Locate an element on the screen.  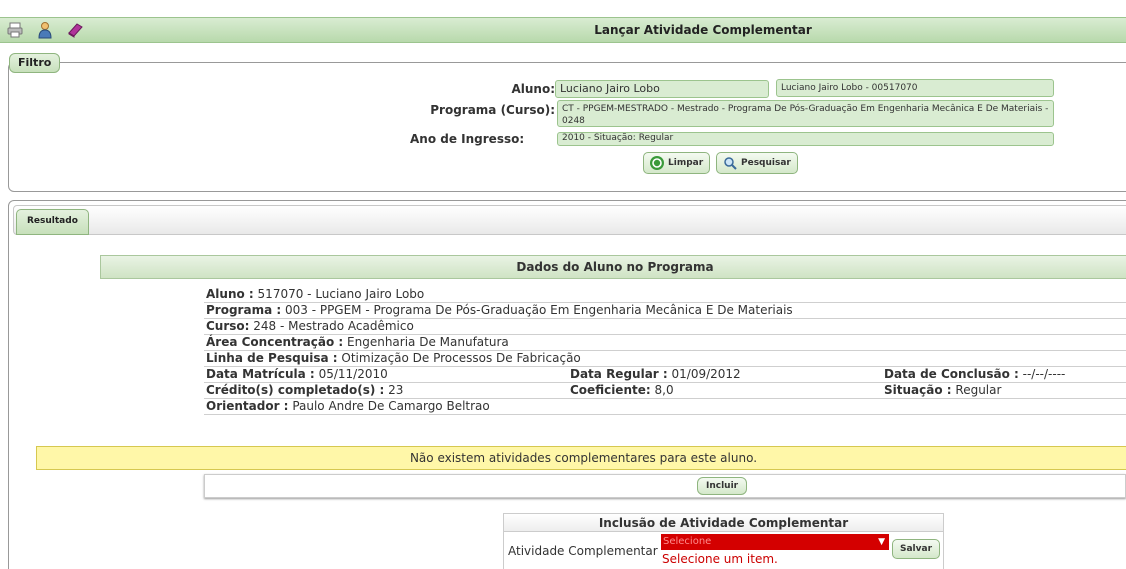
page-title: Lançar Atividade Complementar is located at coordinates (703, 30).